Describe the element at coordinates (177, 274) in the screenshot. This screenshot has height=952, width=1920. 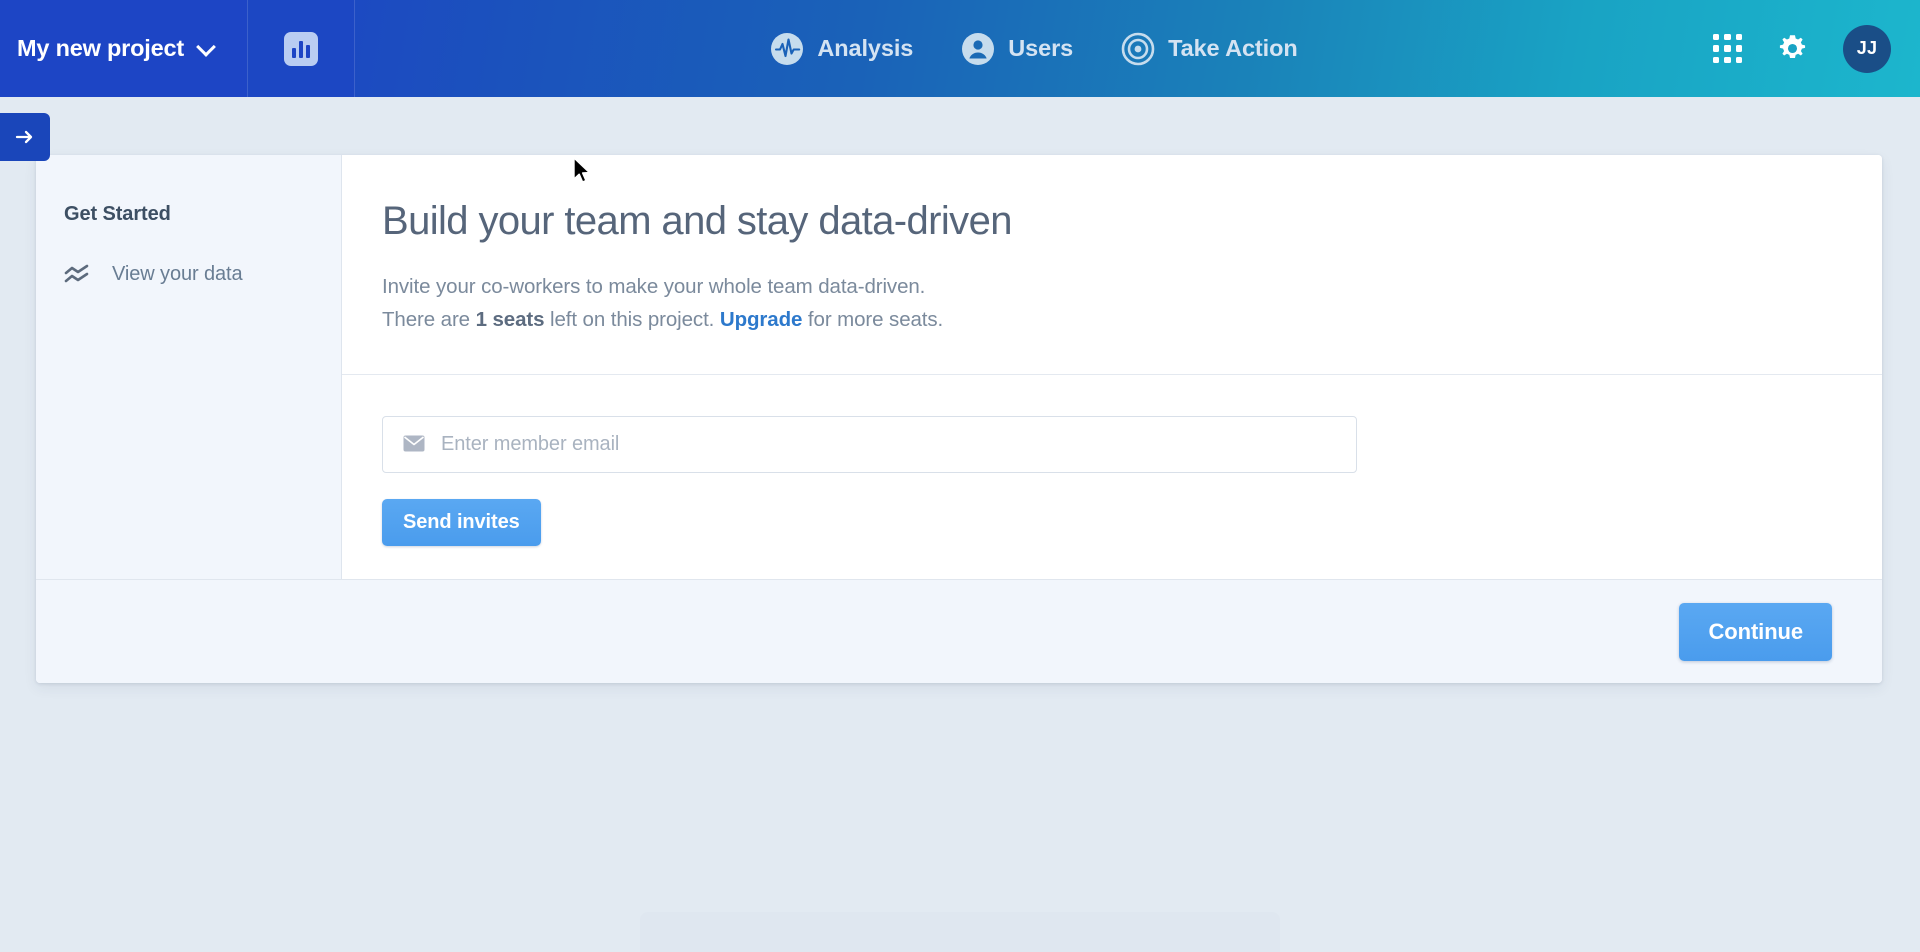
I see `sidebar-item-label: View your data` at that location.